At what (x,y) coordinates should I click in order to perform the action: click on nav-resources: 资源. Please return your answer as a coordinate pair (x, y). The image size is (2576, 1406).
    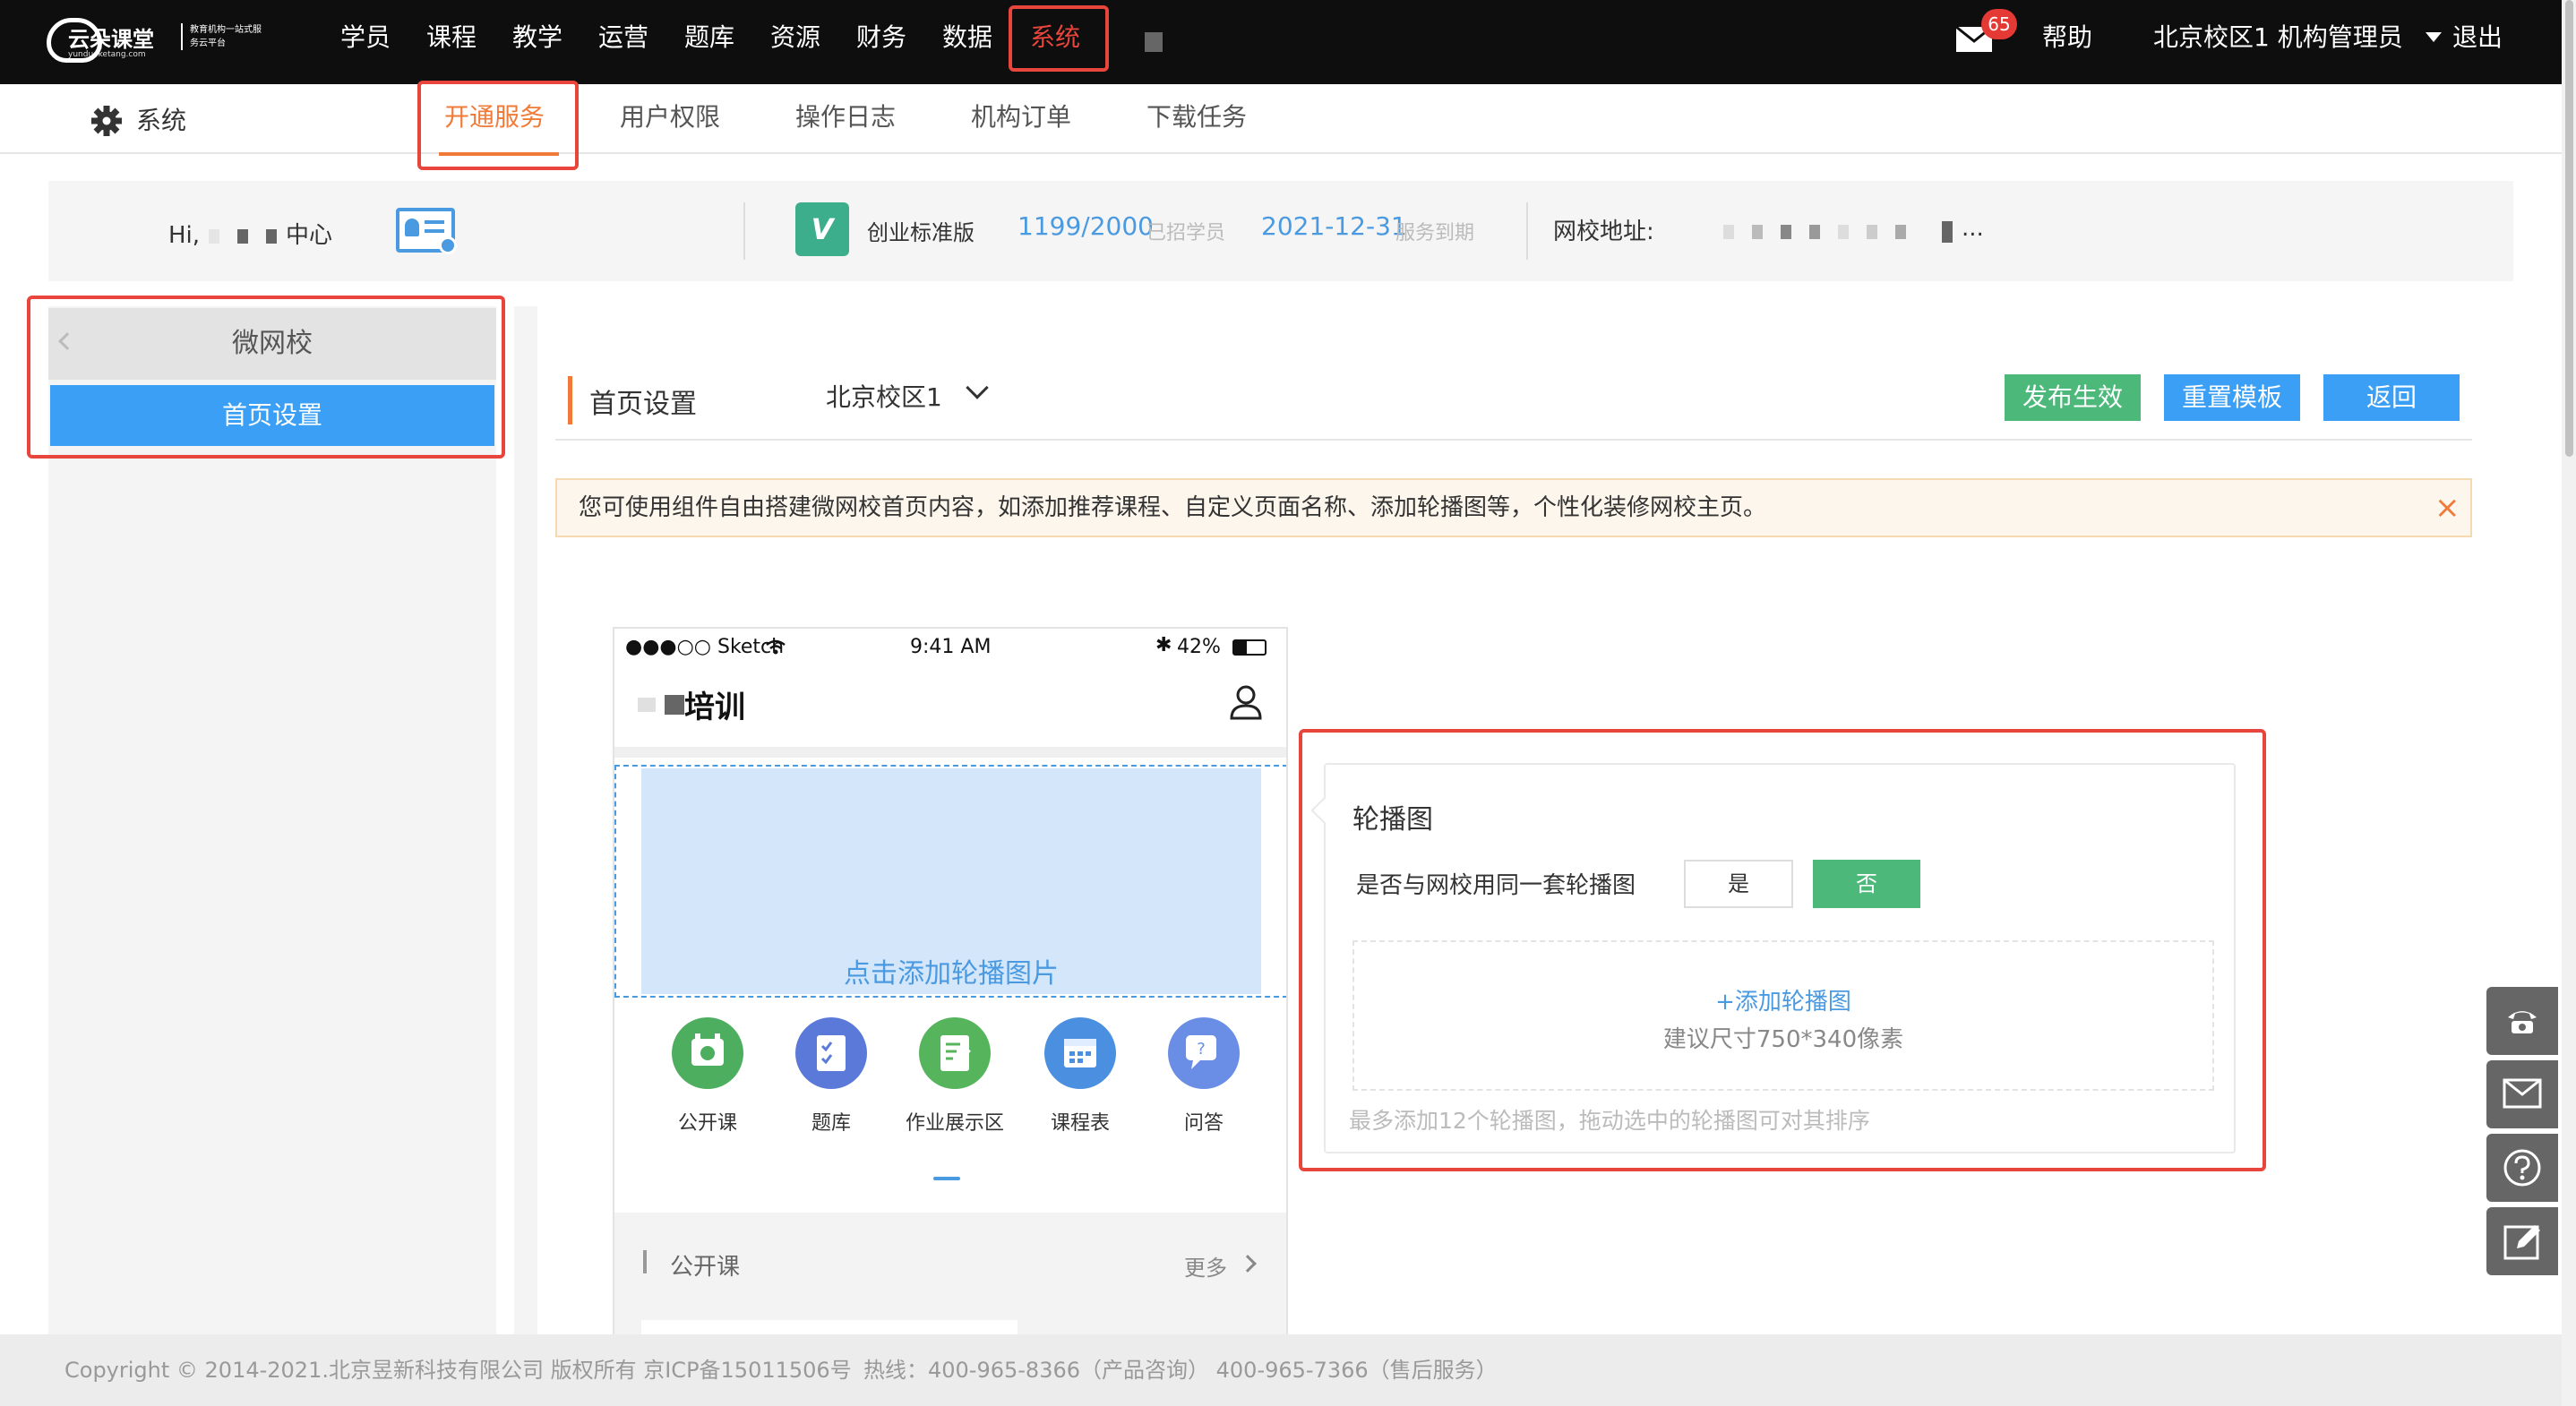
    Looking at the image, I should click on (795, 42).